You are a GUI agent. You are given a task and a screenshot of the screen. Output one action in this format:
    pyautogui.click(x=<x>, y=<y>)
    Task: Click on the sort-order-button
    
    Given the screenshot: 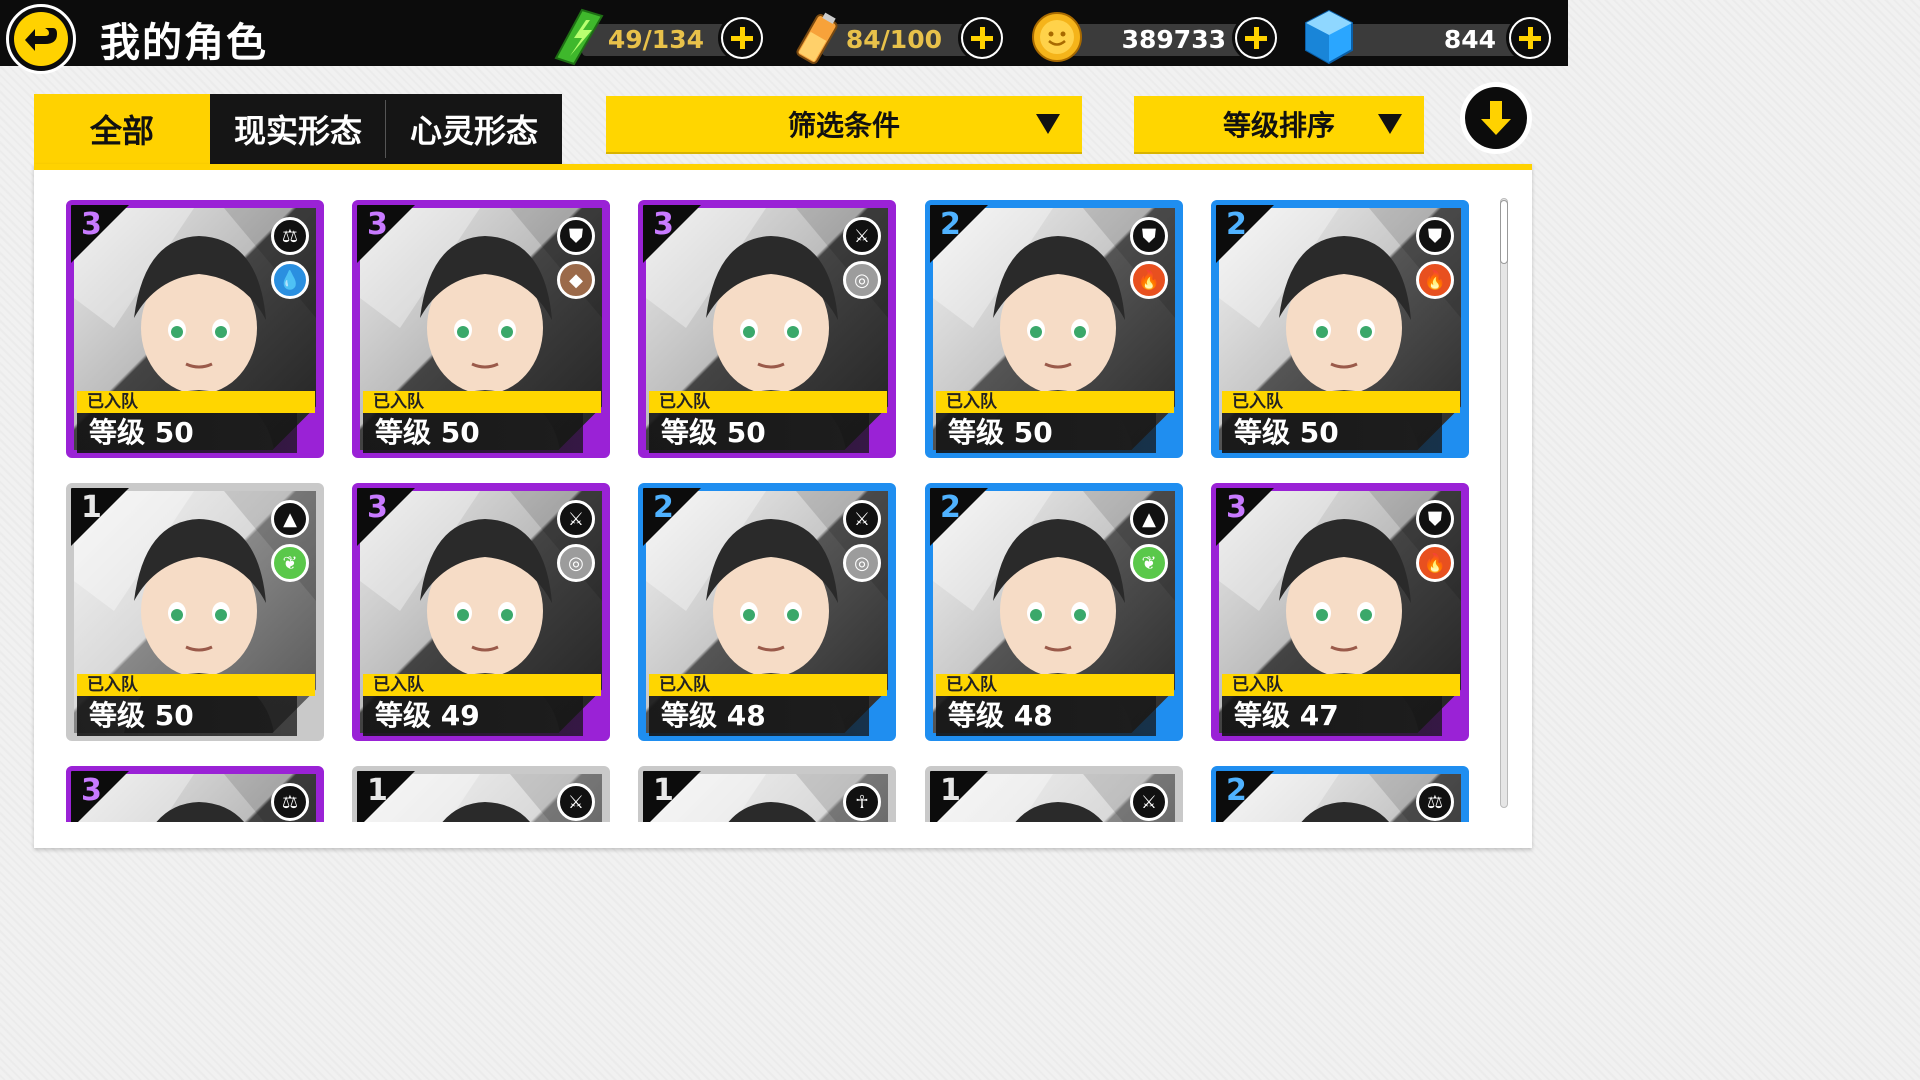 What is the action you would take?
    pyautogui.click(x=1496, y=118)
    